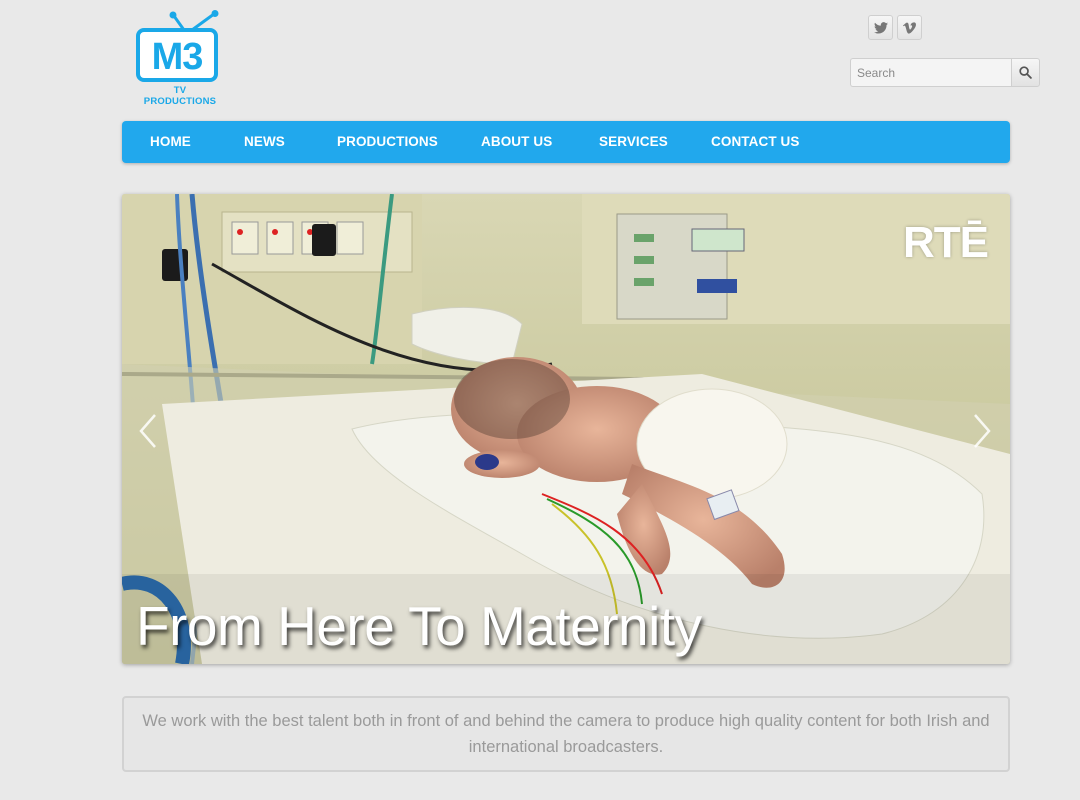 The width and height of the screenshot is (1080, 800). I want to click on search-icon, so click(1025, 72).